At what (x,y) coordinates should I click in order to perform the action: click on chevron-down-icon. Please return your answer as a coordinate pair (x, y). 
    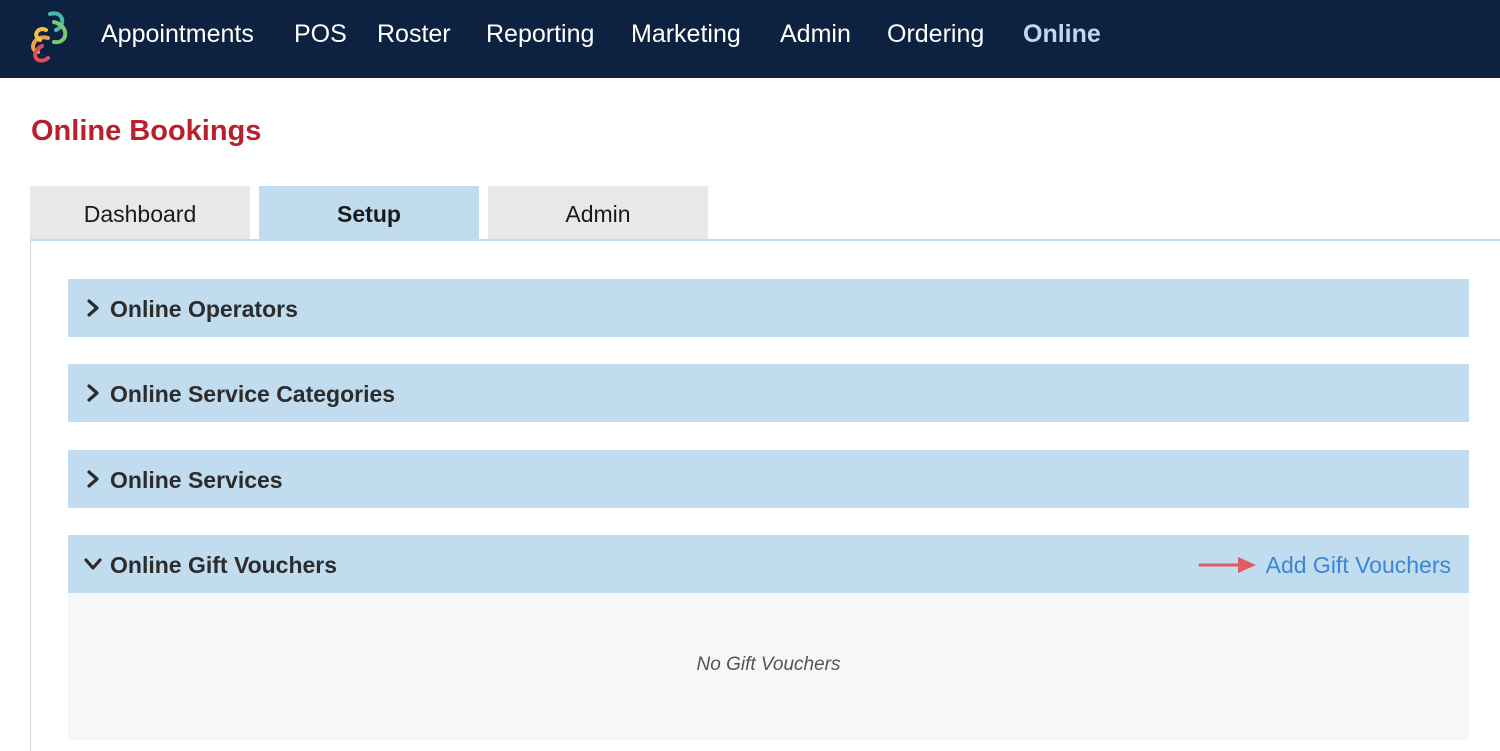
    Looking at the image, I should click on (93, 564).